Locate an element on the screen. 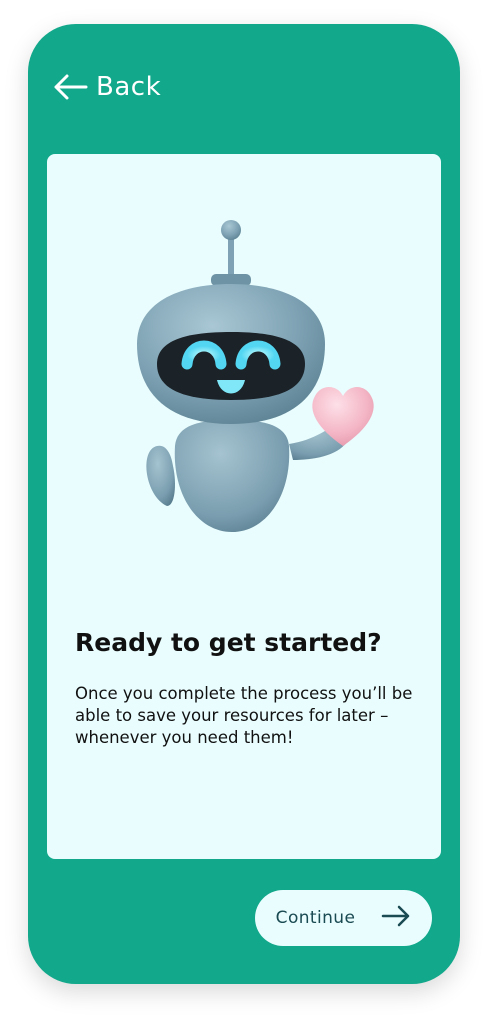  robot-illustration is located at coordinates (255, 376).